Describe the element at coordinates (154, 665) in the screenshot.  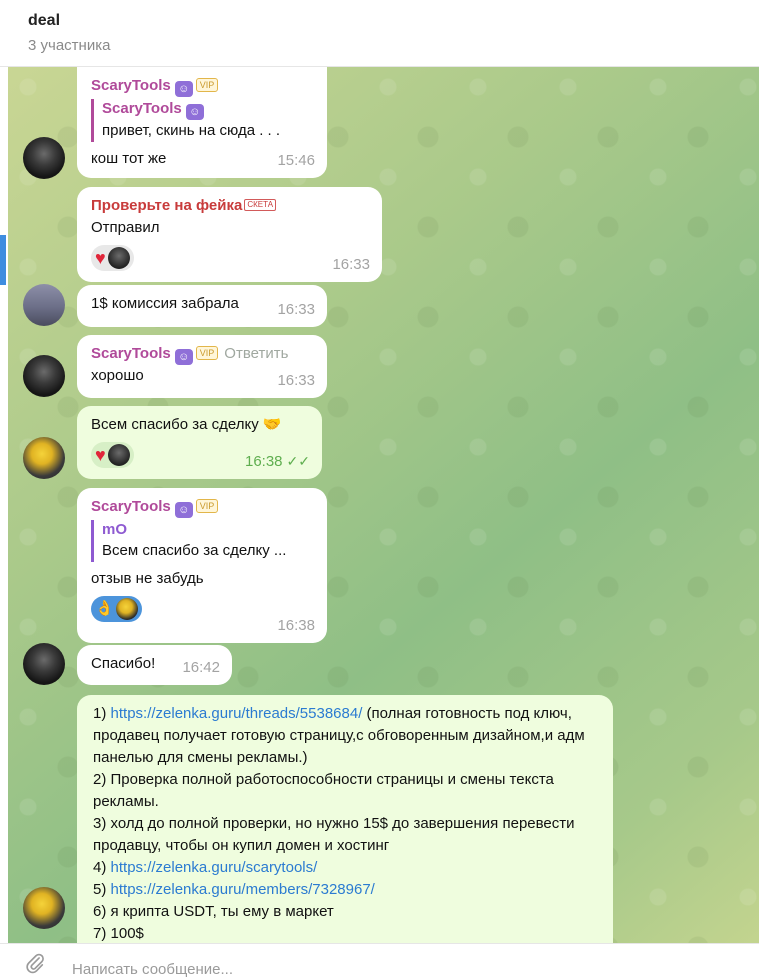
I see `message-bubble: Спасибо! 16:42` at that location.